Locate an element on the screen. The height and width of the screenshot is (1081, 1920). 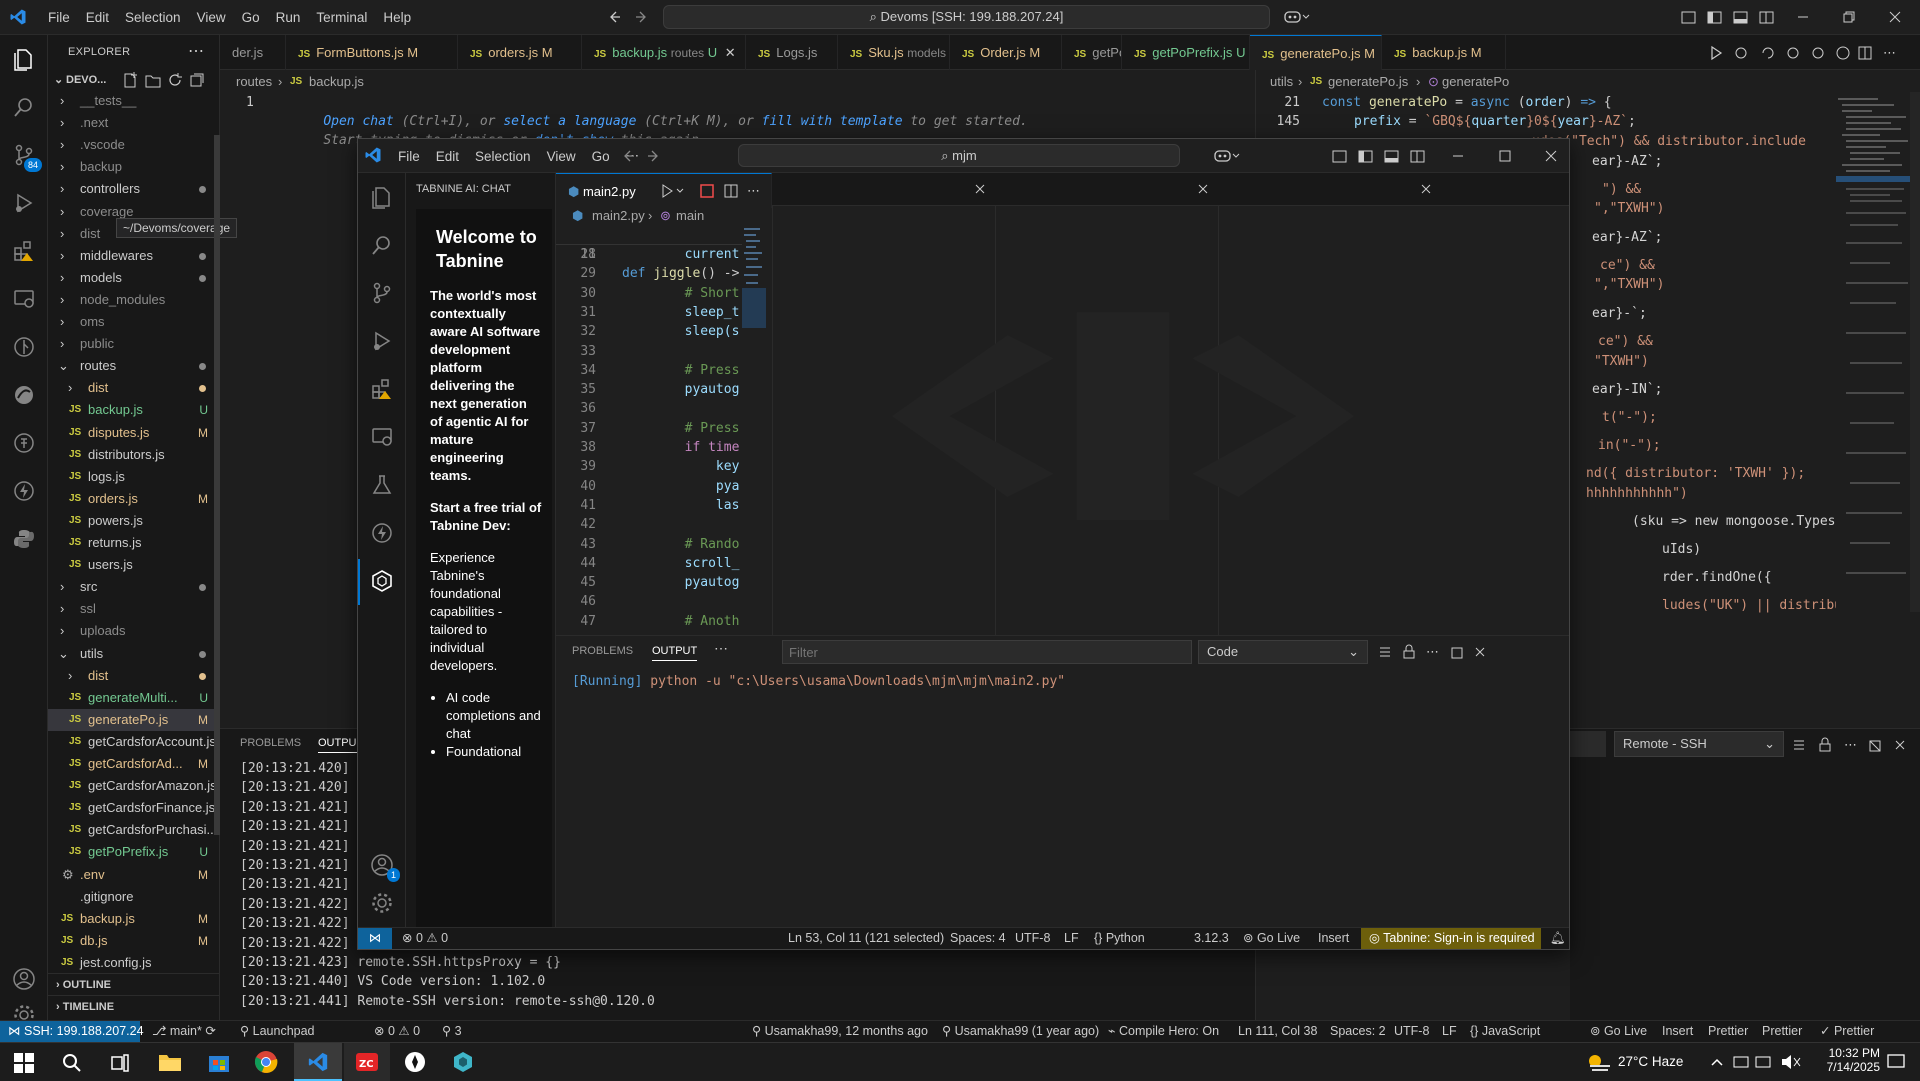
editor-tab: JSgetPoPre ⋯ is located at coordinates (1092, 52).